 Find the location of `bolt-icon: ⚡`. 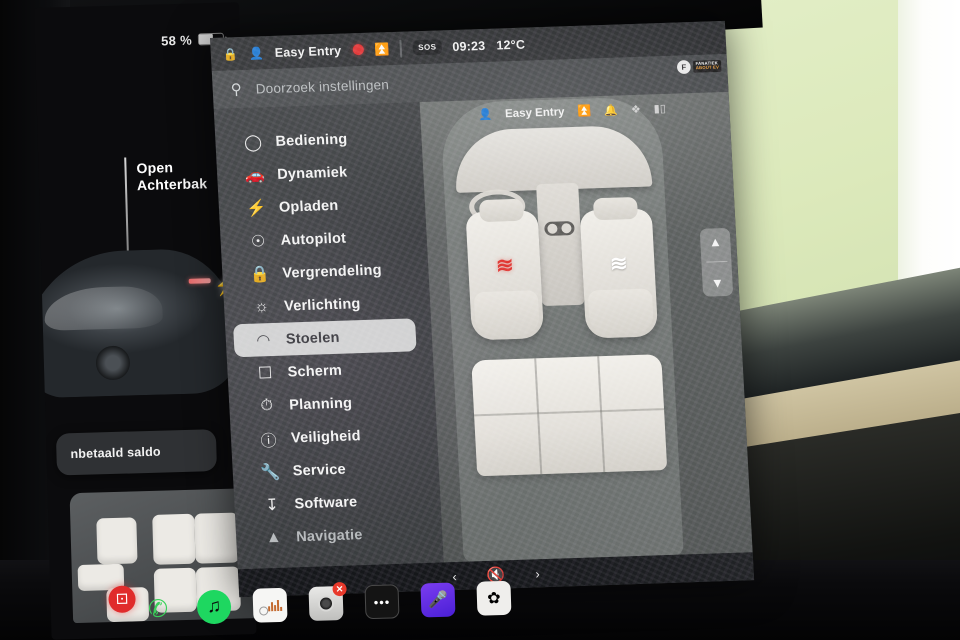

bolt-icon: ⚡ is located at coordinates (256, 208).